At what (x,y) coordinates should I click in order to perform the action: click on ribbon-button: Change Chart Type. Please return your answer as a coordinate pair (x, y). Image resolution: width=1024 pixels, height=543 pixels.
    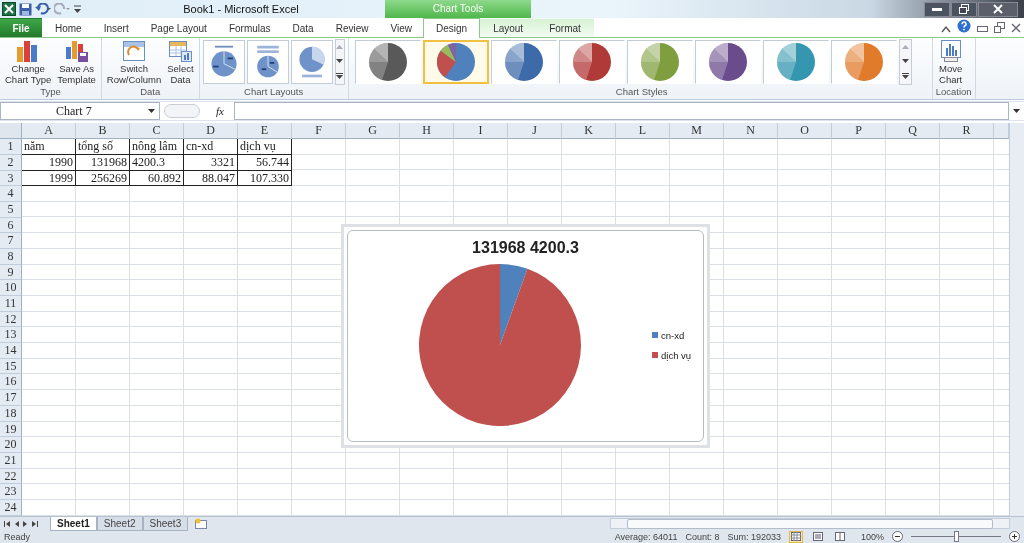
    Looking at the image, I should click on (28, 62).